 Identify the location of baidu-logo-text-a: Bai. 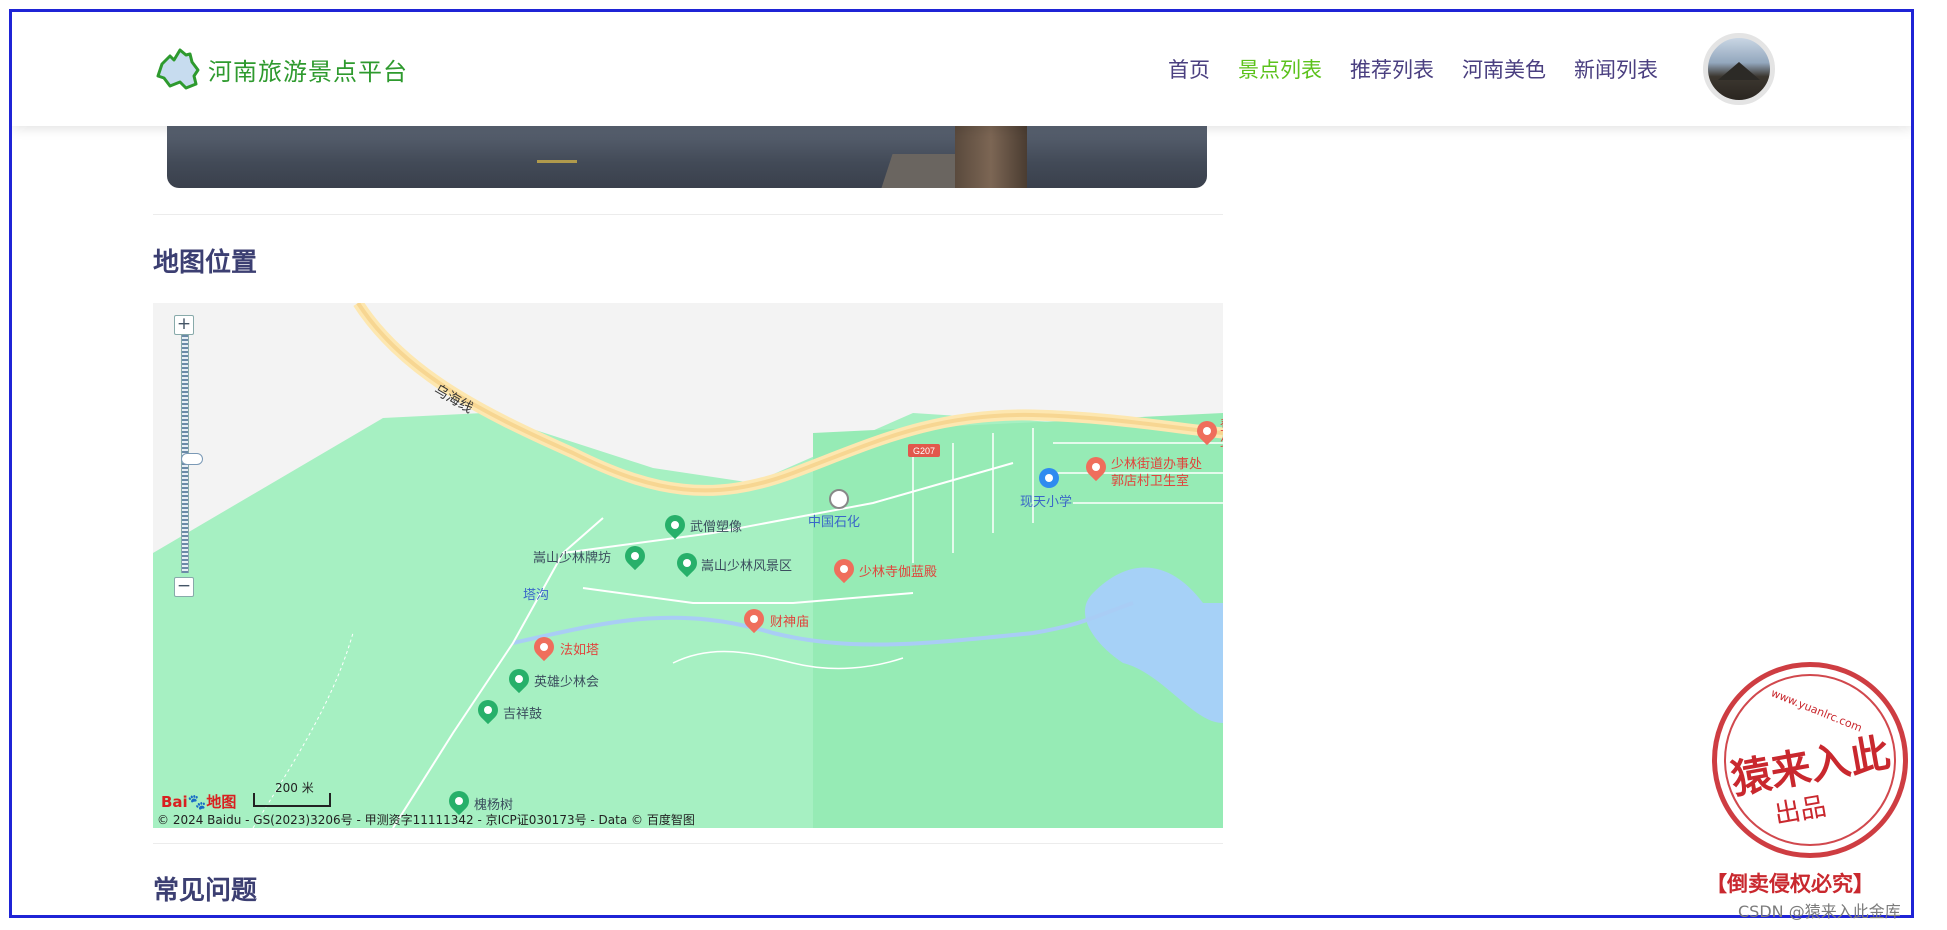
(174, 802).